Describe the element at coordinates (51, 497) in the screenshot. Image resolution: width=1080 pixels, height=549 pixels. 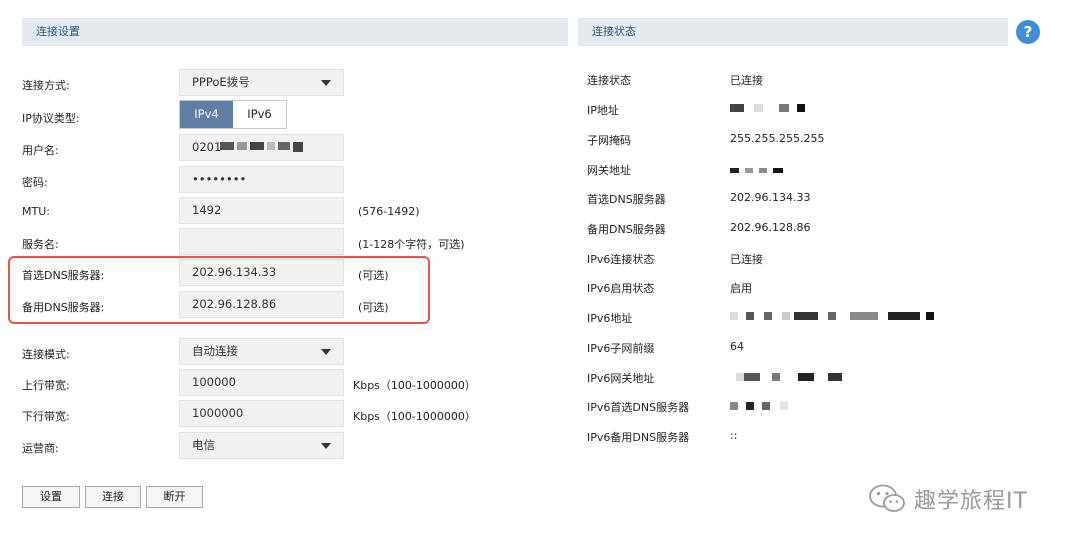
I see `settings-button: 设置` at that location.